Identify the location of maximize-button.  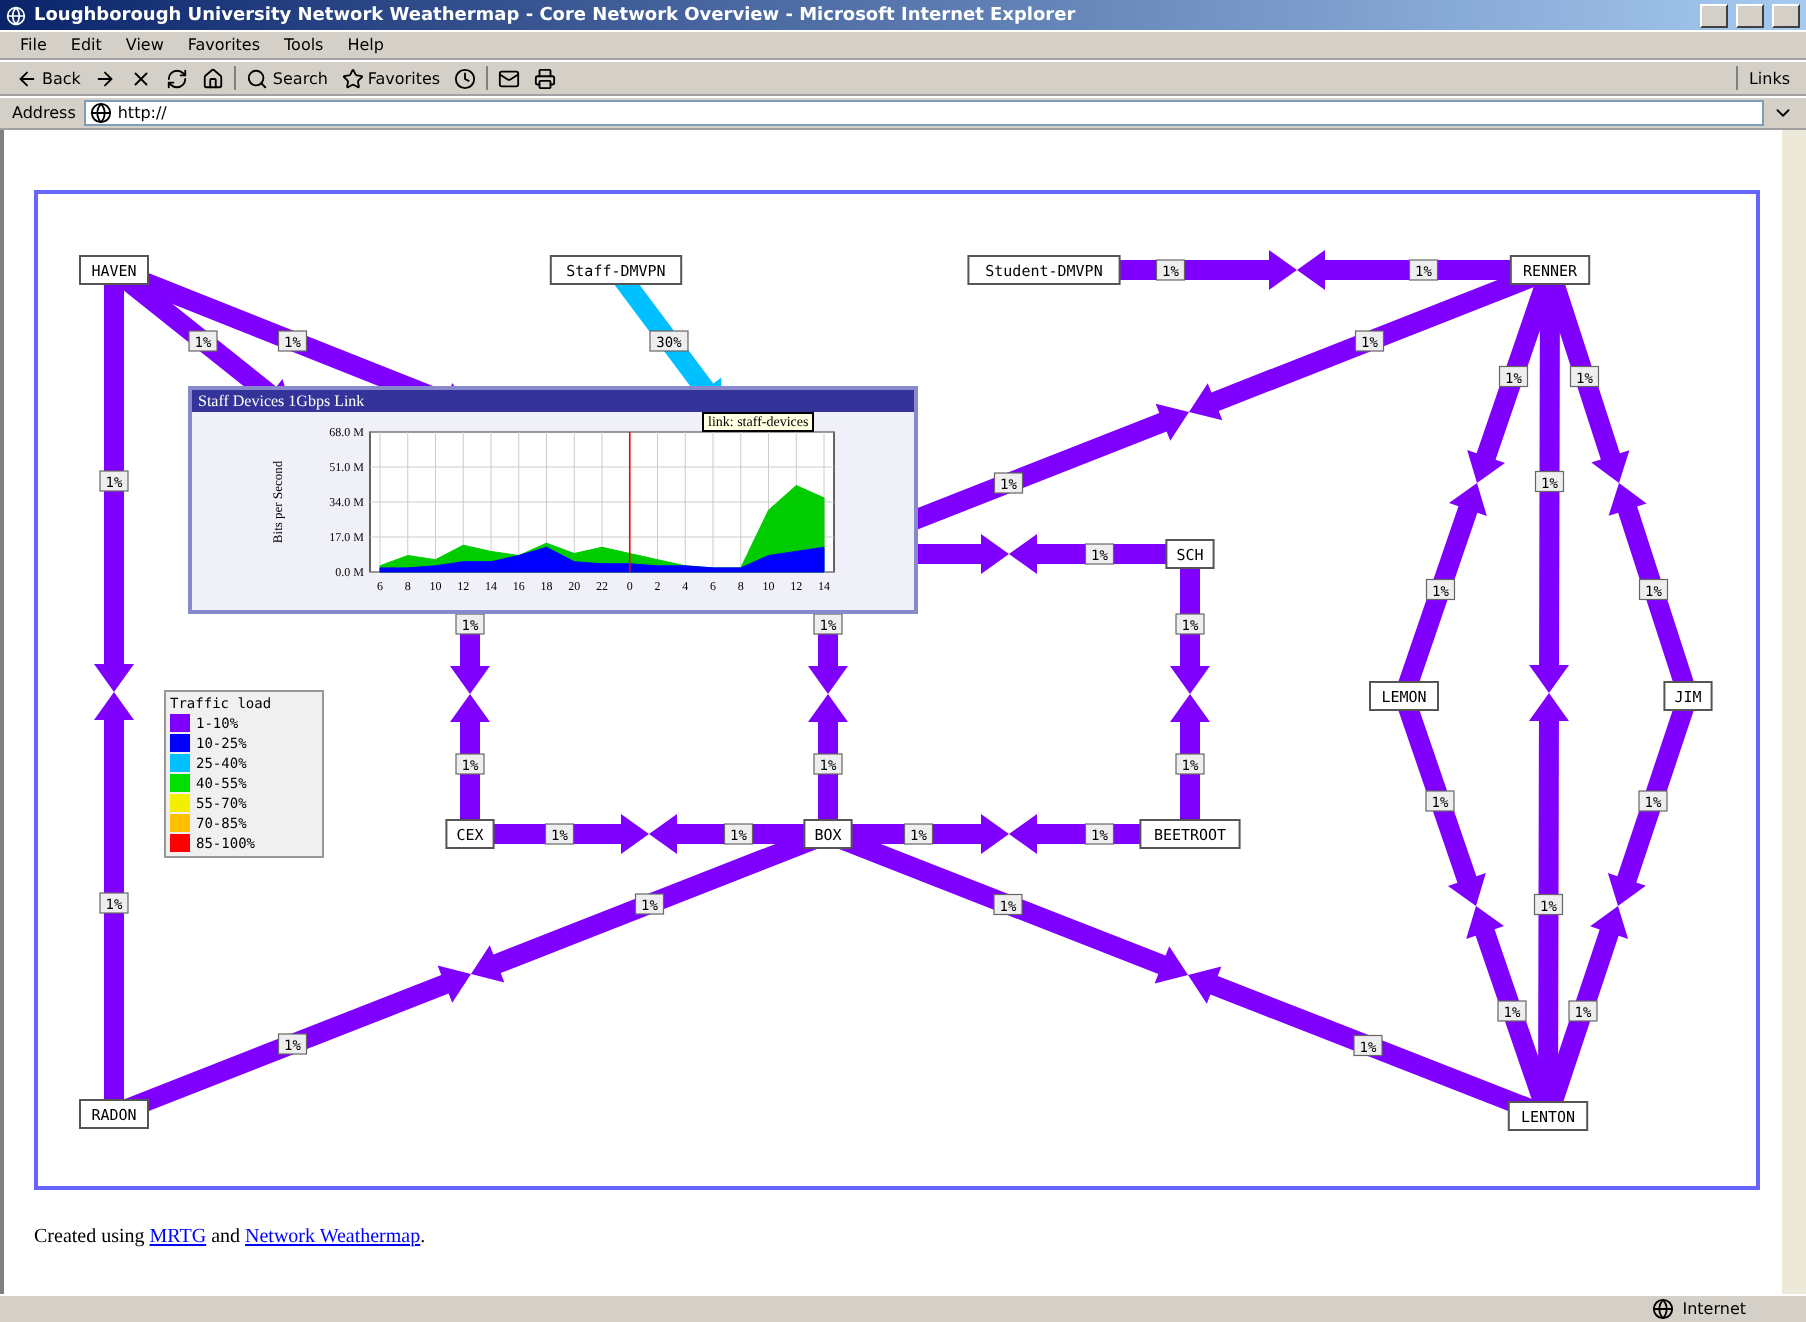
(1750, 15).